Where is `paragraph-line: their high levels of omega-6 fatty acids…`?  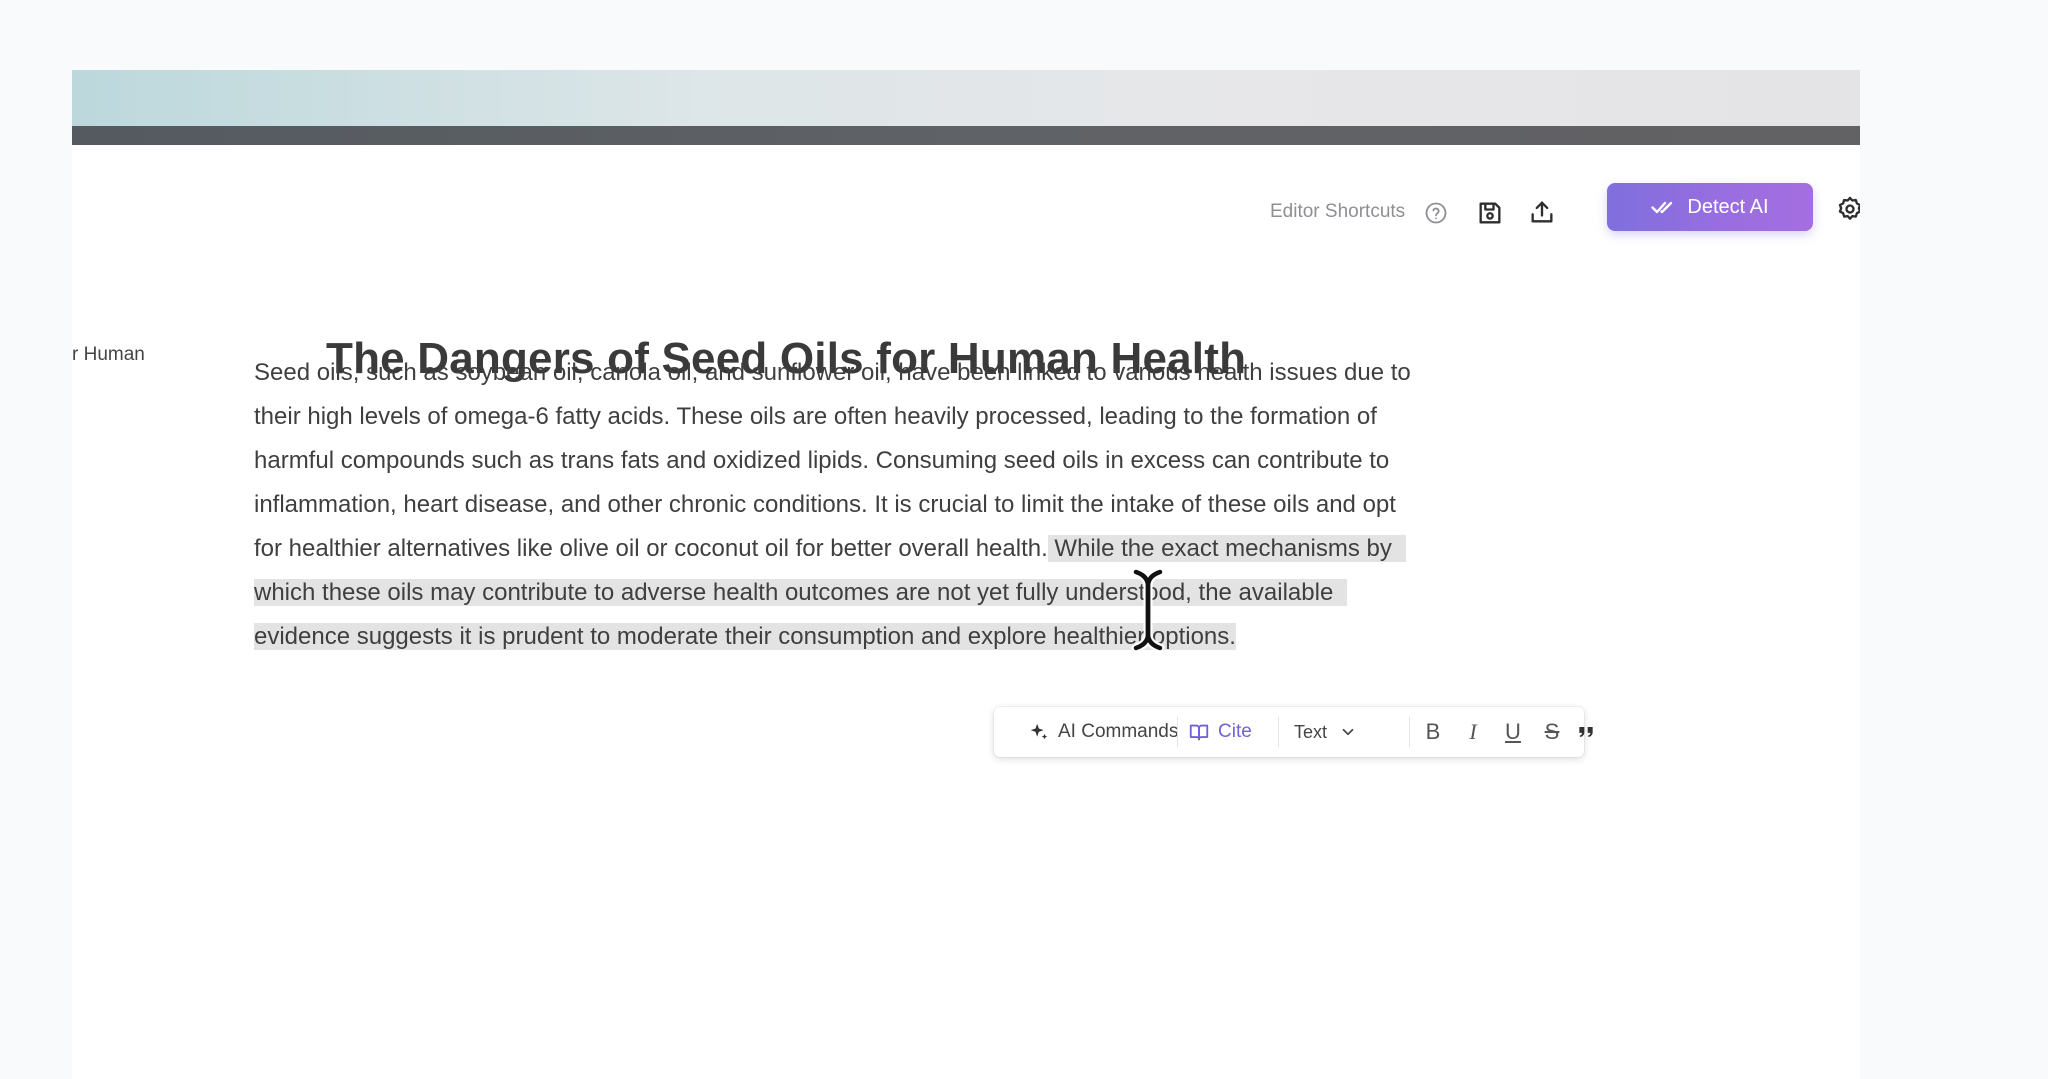 paragraph-line: their high levels of omega-6 fatty acids… is located at coordinates (815, 417).